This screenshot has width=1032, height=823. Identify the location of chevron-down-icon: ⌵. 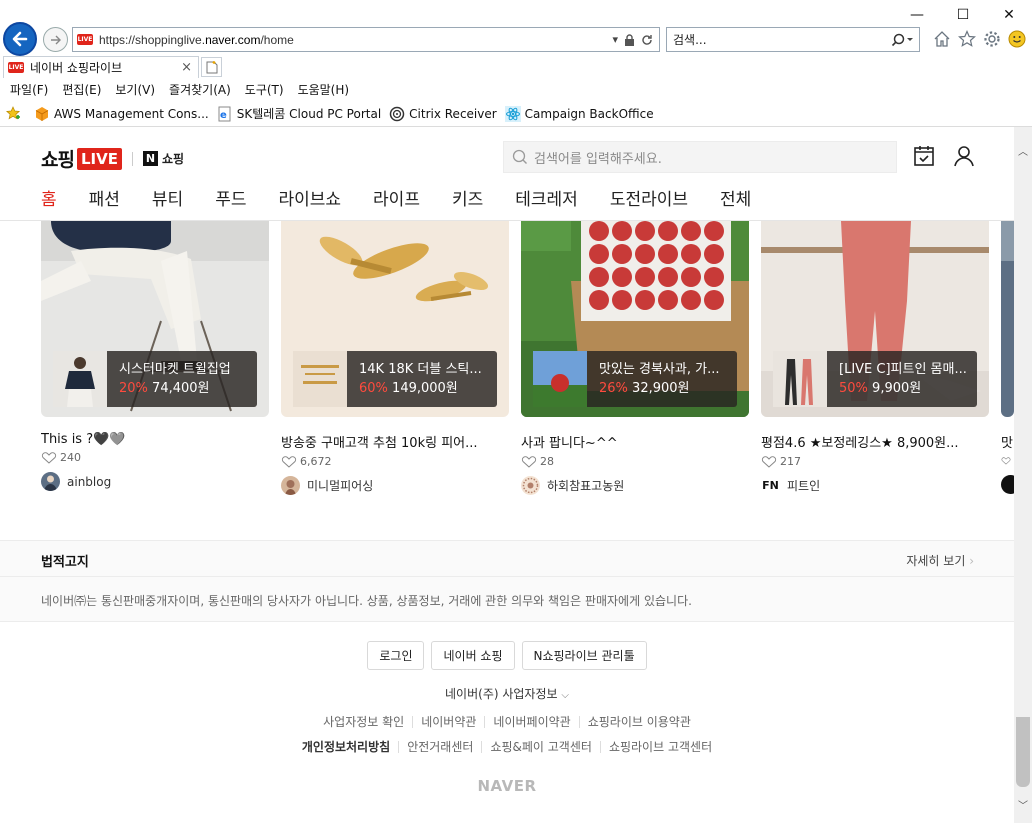
(565, 695).